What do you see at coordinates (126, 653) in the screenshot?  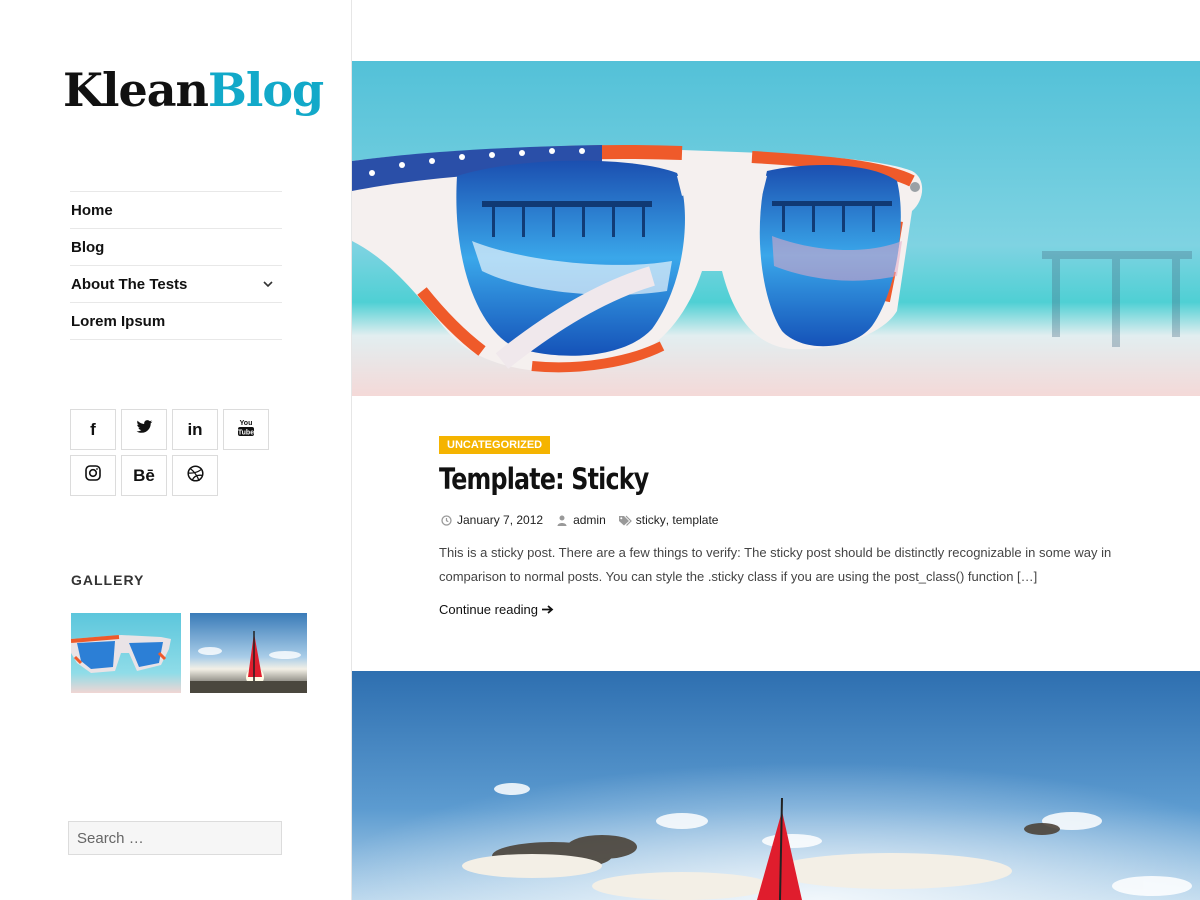 I see `gallery-thumbnail-sunglasses` at bounding box center [126, 653].